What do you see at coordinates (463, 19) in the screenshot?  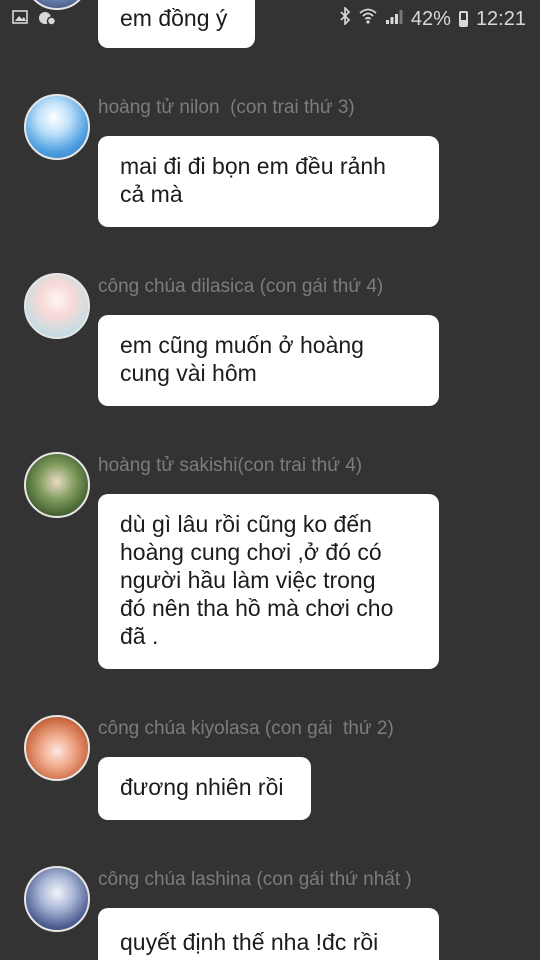 I see `battery-icon` at bounding box center [463, 19].